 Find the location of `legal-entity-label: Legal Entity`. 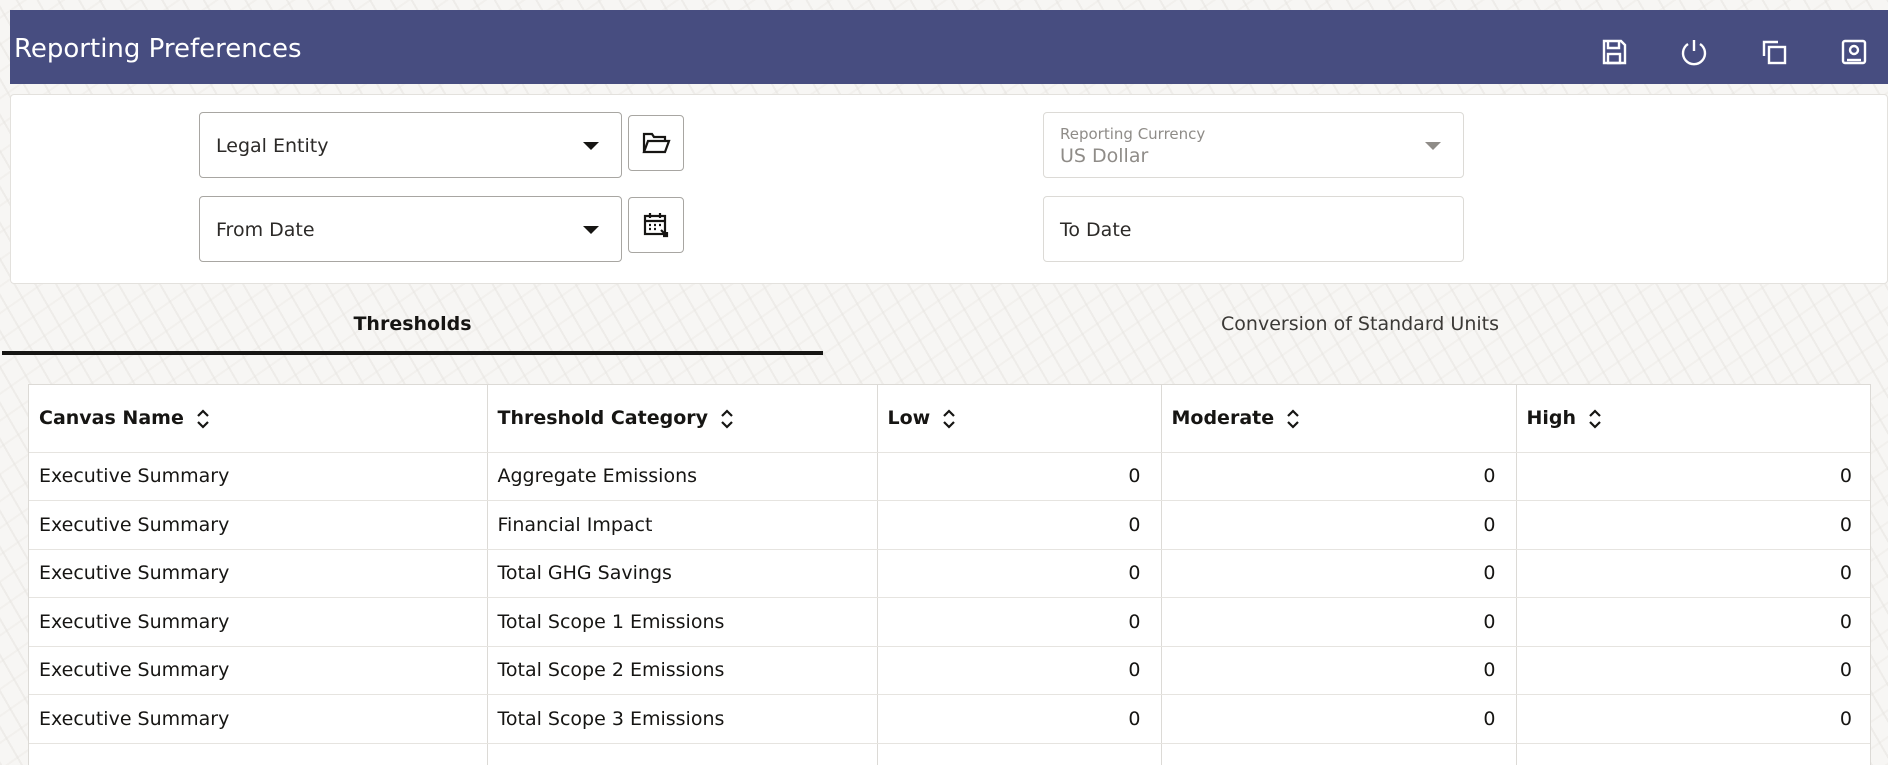

legal-entity-label: Legal Entity is located at coordinates (272, 146).